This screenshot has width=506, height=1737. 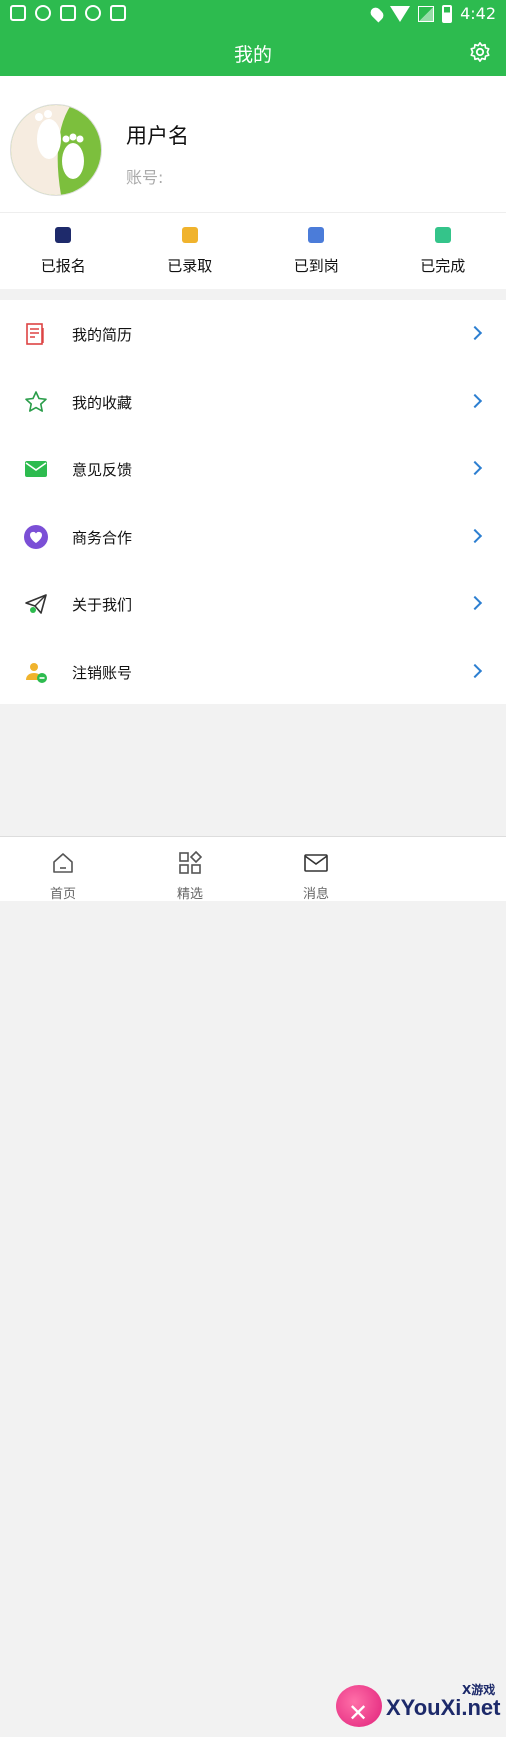 I want to click on username: 用户名, so click(x=157, y=135).